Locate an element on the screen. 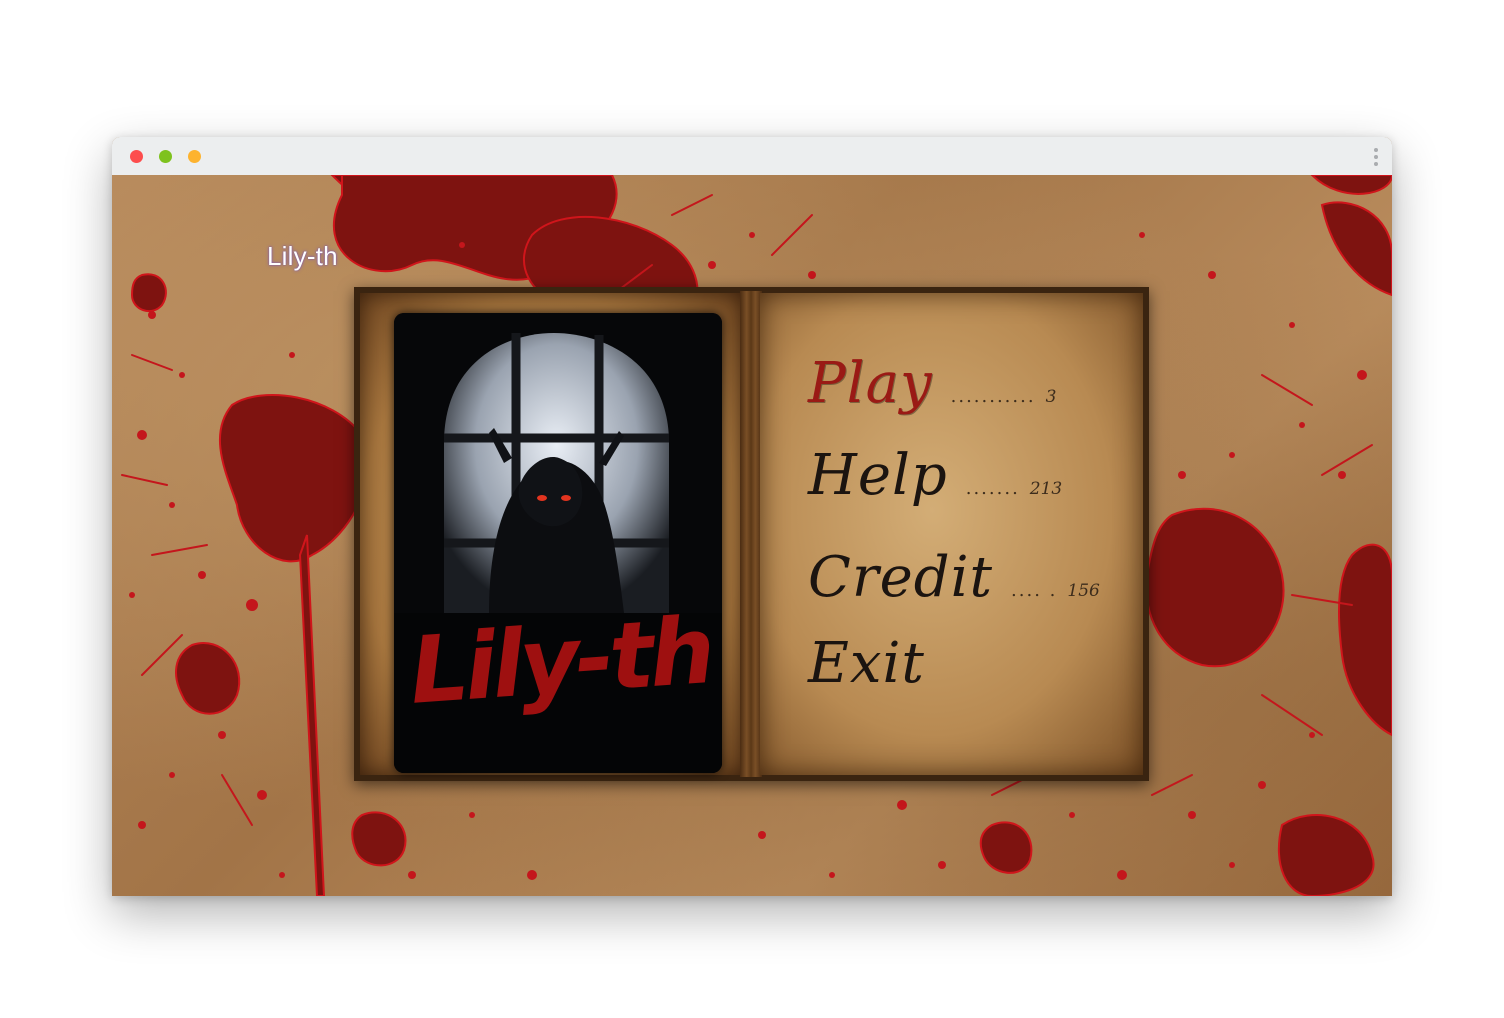  menu-credit-label: Credit is located at coordinates (901, 577).